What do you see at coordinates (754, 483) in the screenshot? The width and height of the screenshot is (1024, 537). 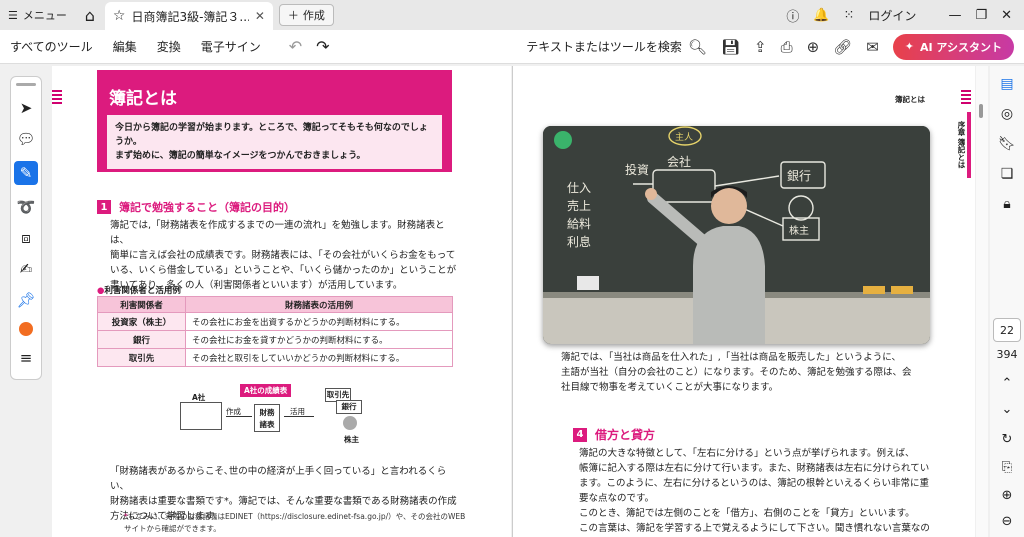 I see `text-line: ます。このように、左右に分けるというのは、簿記の根幹といえるくらい非常に重` at bounding box center [754, 483].